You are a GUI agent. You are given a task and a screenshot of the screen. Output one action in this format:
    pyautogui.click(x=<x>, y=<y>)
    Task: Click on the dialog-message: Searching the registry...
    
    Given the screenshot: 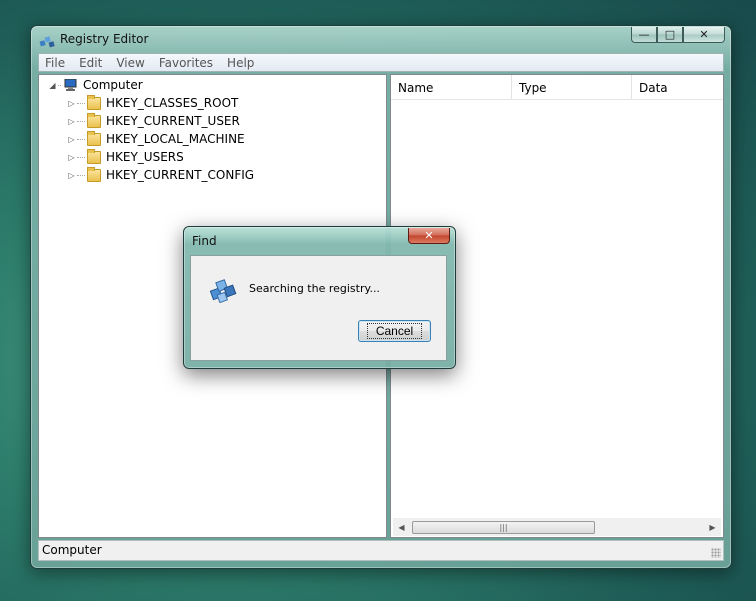 What is the action you would take?
    pyautogui.click(x=314, y=288)
    